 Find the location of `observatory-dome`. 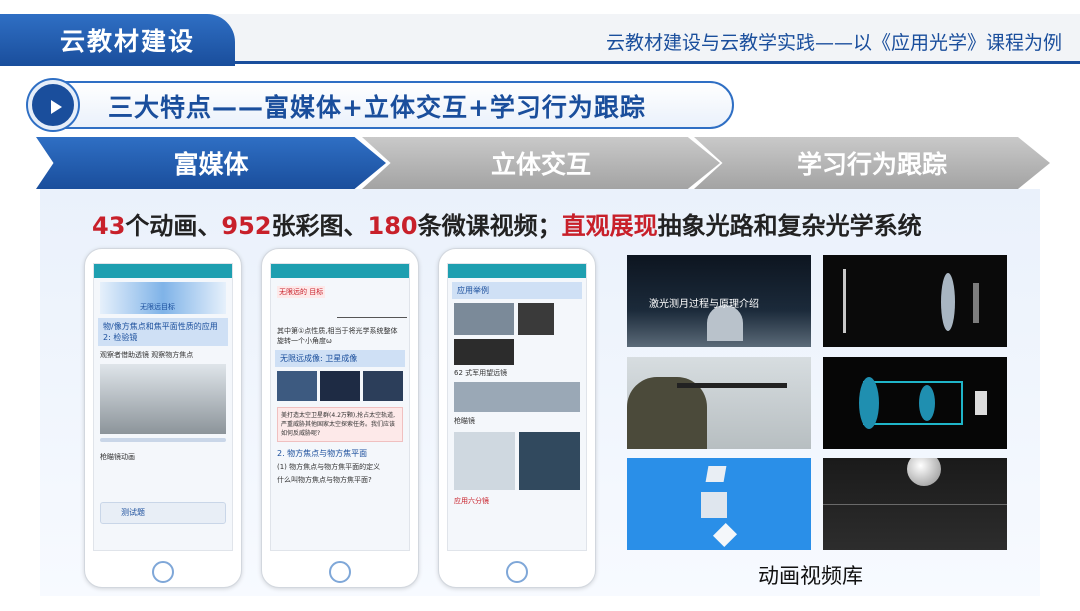

observatory-dome is located at coordinates (725, 323).